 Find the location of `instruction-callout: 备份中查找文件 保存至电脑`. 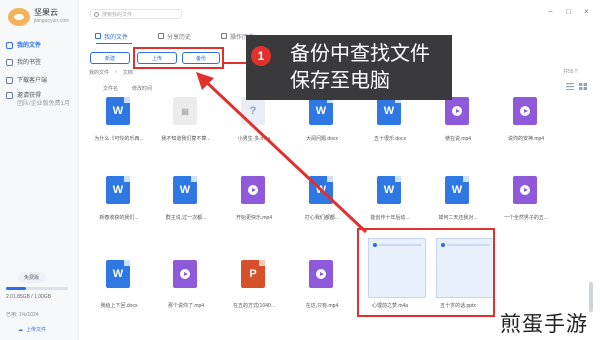

instruction-callout: 备份中查找文件 保存至电脑 is located at coordinates (349, 67).